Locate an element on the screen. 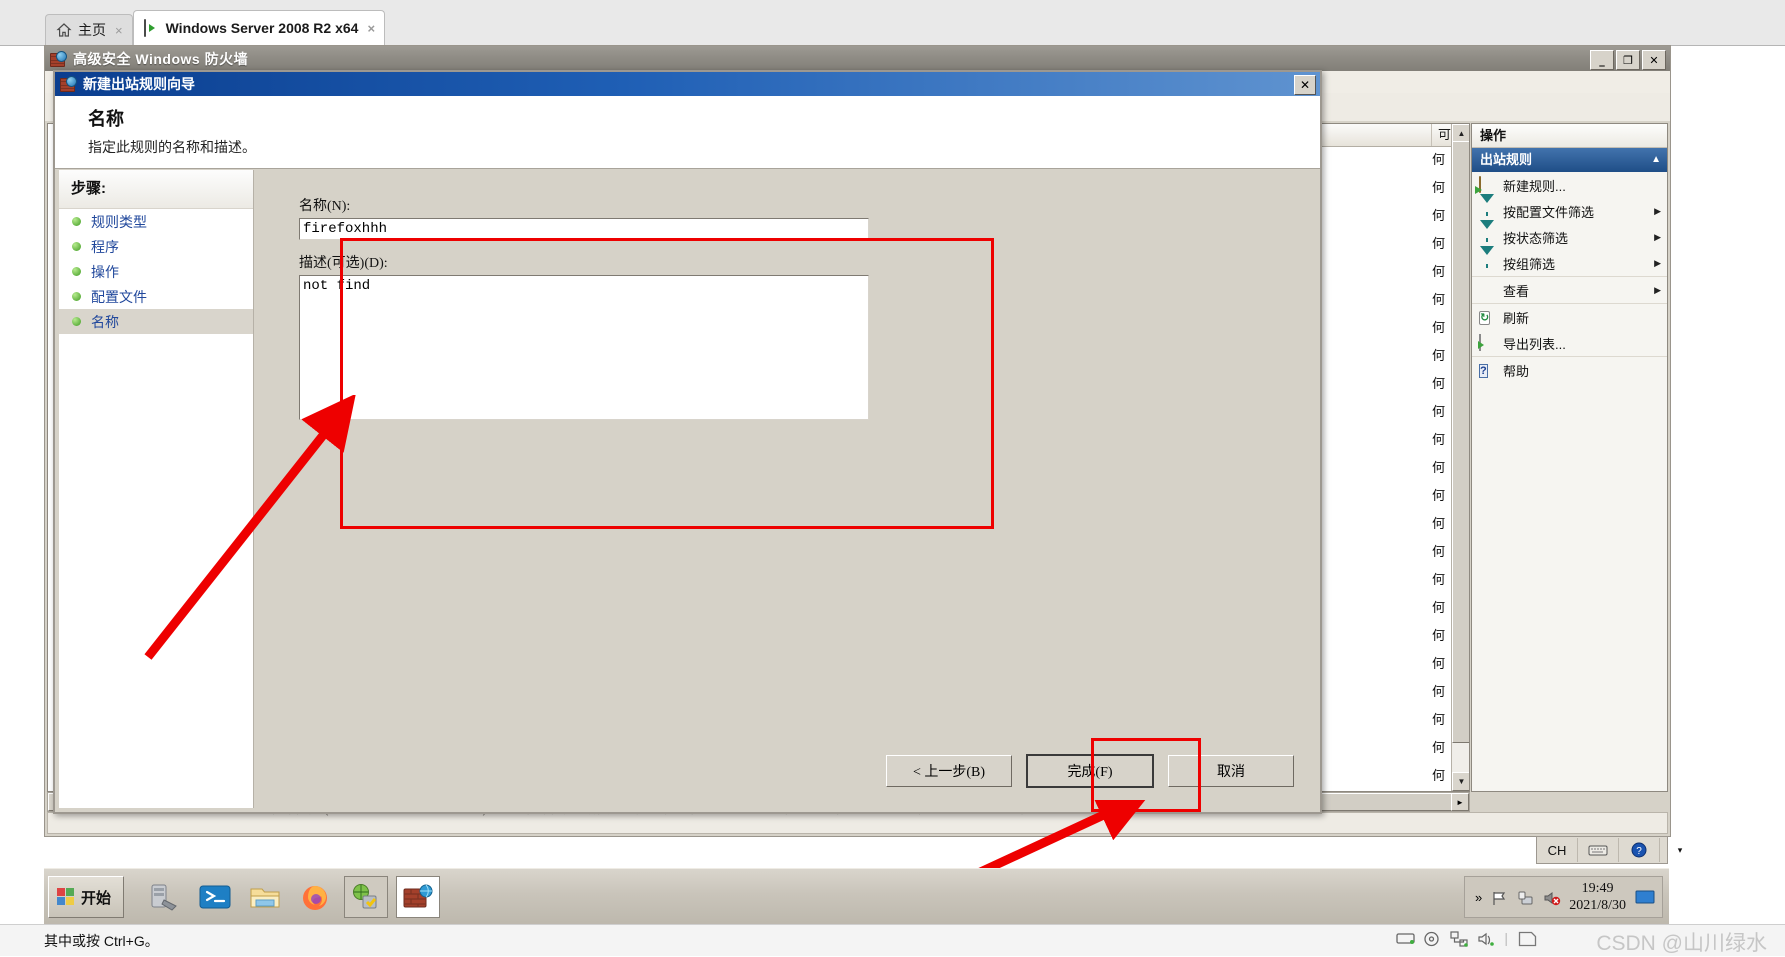 This screenshot has height=957, width=1785. action-item-label: 按组筛选 is located at coordinates (1529, 264).